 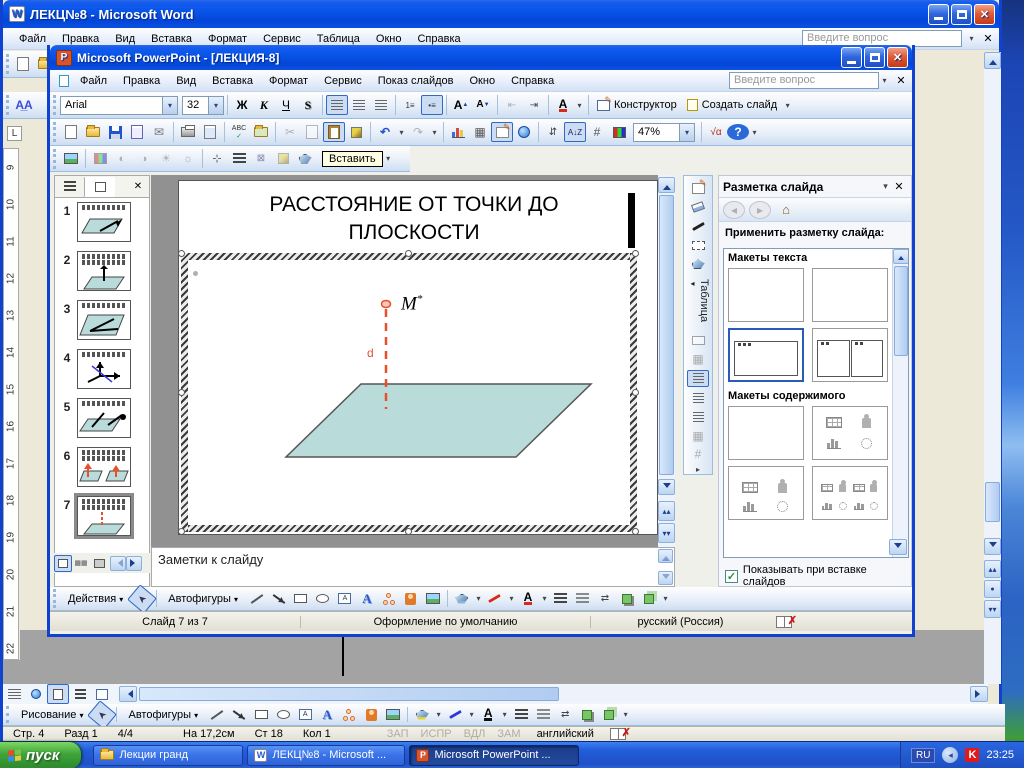 I want to click on word-arrow-style-button: ⇄, so click(x=565, y=715).